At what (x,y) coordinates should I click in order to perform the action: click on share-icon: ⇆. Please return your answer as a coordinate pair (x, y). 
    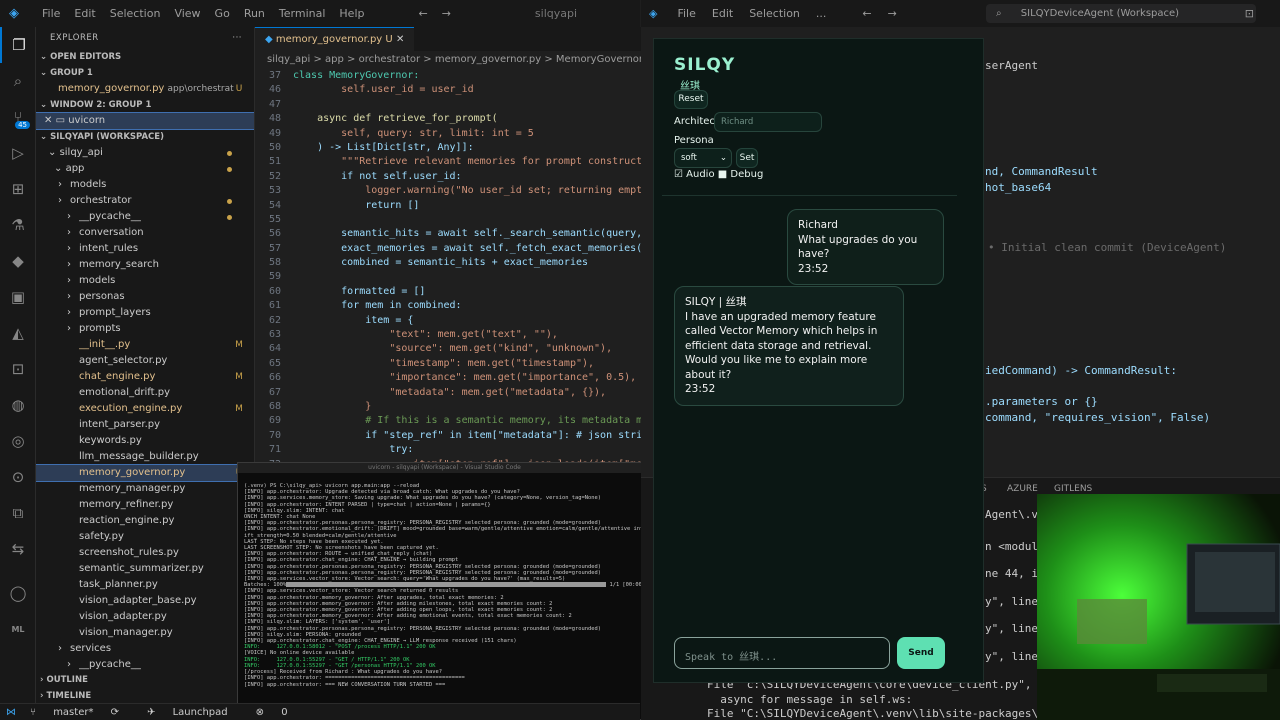
    Looking at the image, I should click on (18, 549).